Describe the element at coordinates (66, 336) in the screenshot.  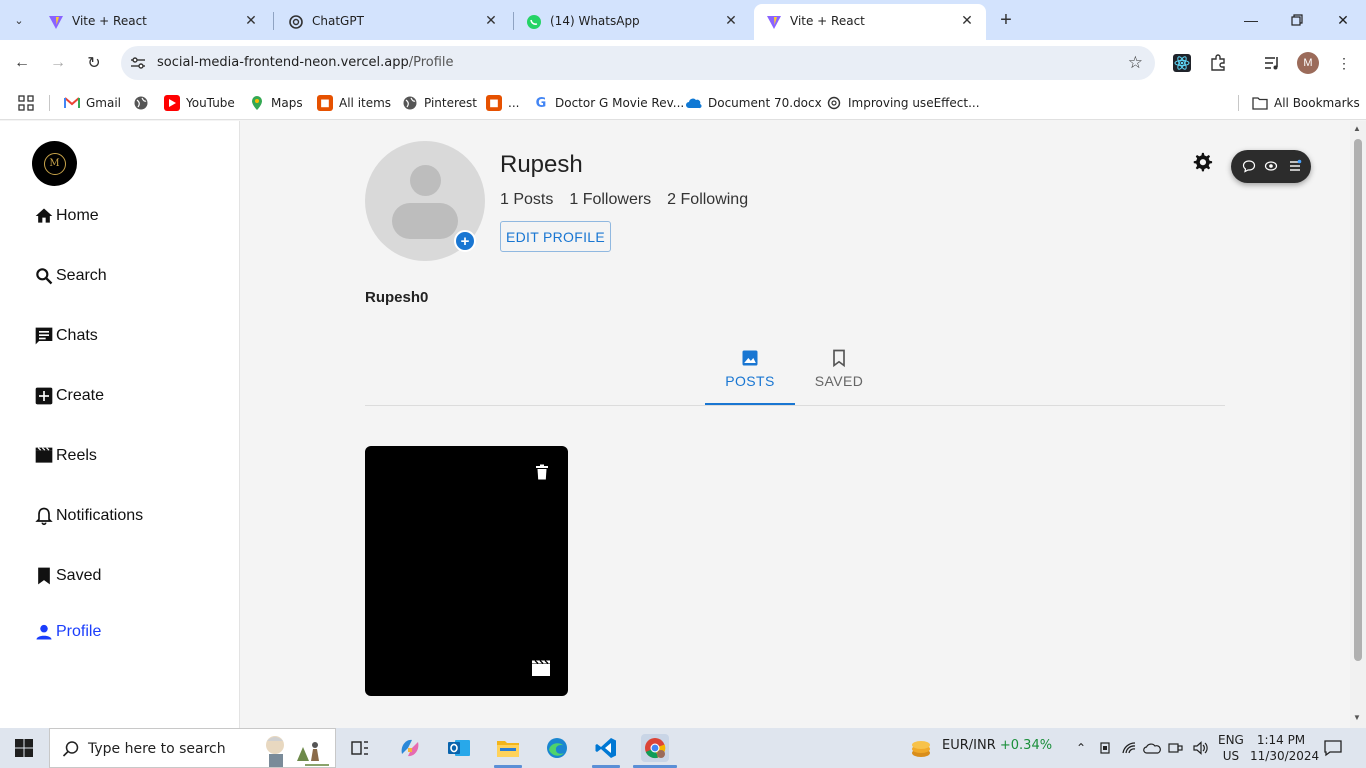
I see `sidebar-item-chats: Chats` at that location.